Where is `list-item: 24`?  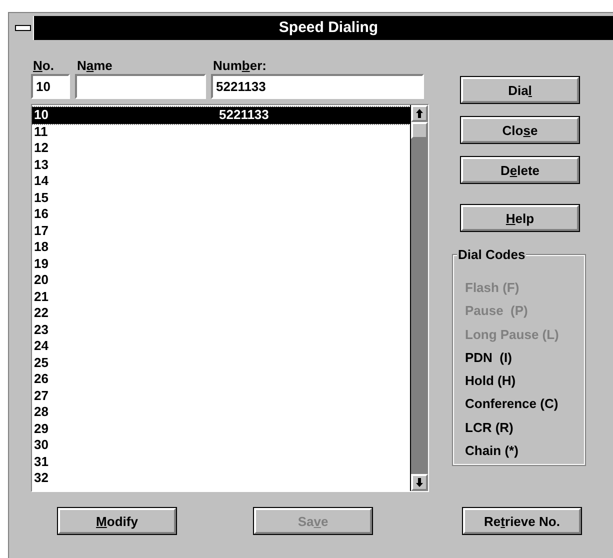 list-item: 24 is located at coordinates (221, 346).